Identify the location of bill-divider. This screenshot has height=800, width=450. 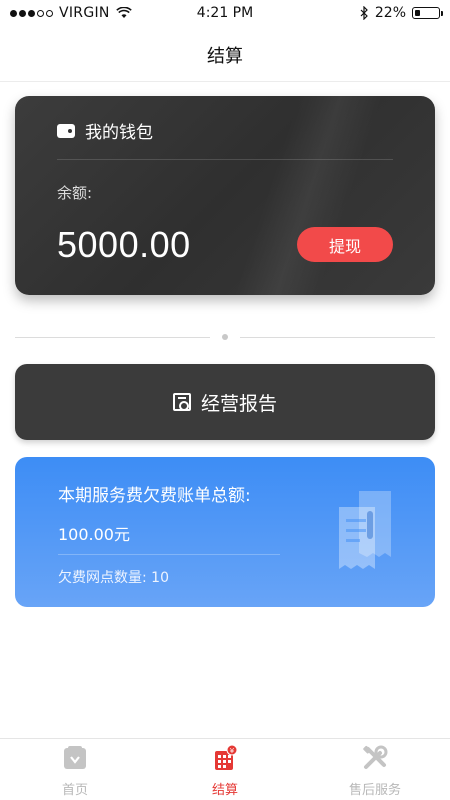
(169, 554).